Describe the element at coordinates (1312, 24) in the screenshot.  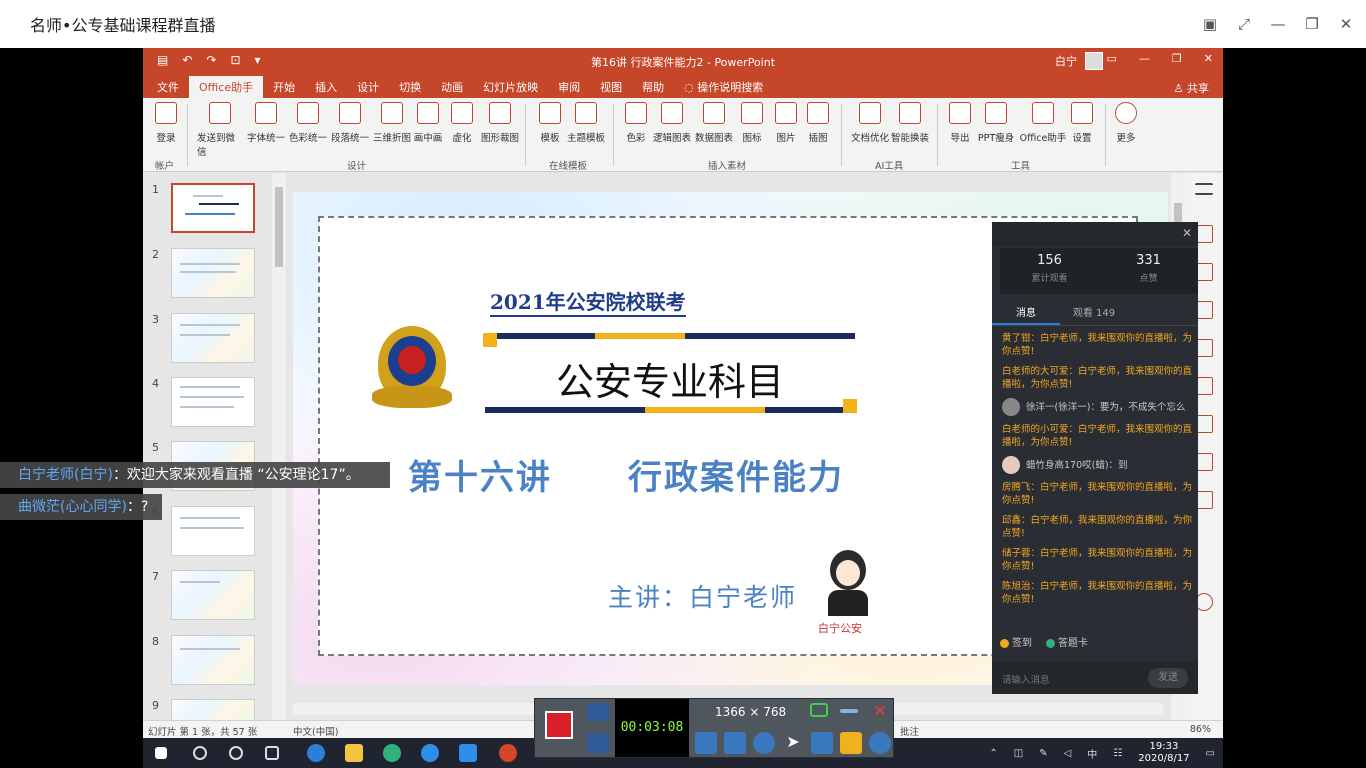
I see `maximize-icon: ❐` at that location.